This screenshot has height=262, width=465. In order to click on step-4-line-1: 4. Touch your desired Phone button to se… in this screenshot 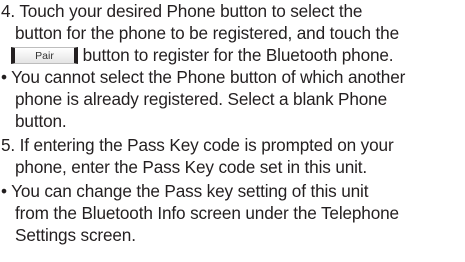, I will do `click(182, 11)`.